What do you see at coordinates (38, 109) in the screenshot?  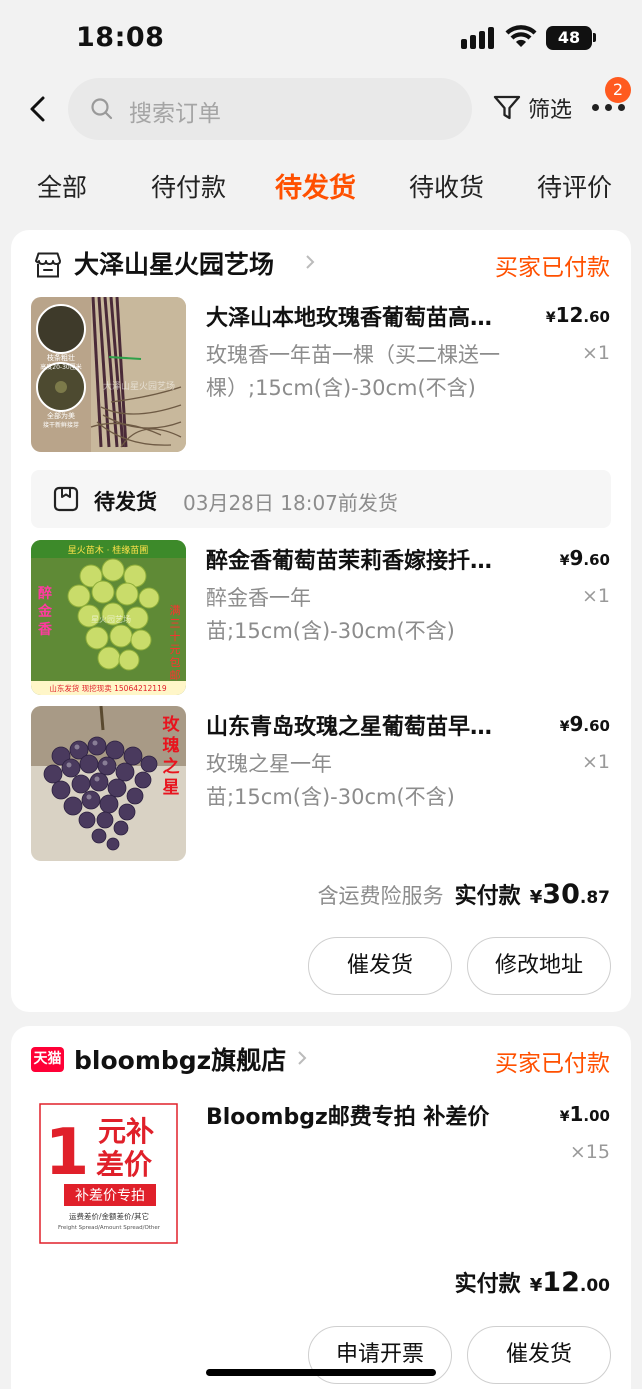 I see `back-arrow-icon` at bounding box center [38, 109].